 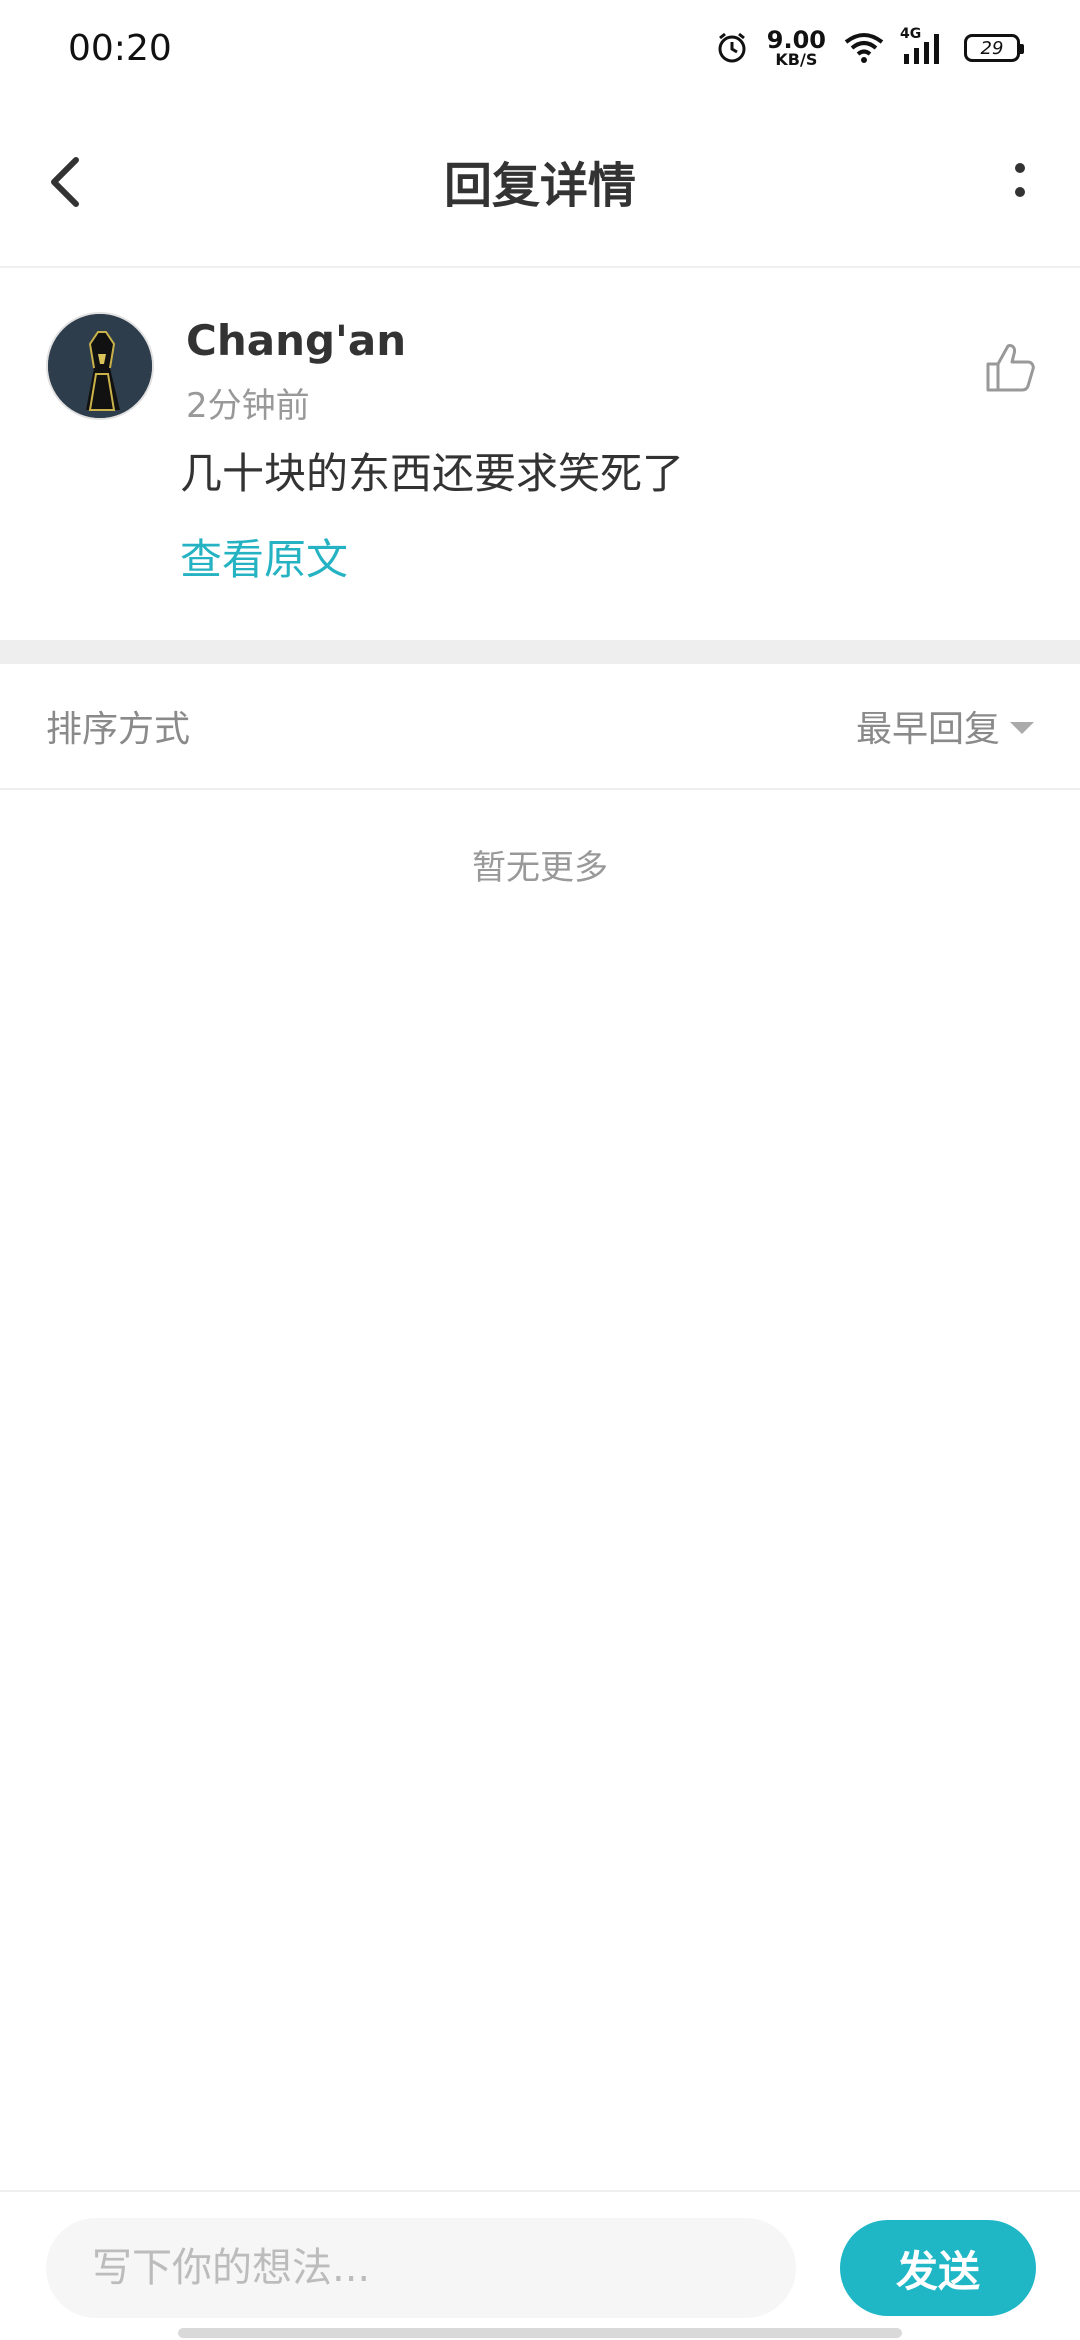 What do you see at coordinates (923, 45) in the screenshot?
I see `cellular-signal: 4G` at bounding box center [923, 45].